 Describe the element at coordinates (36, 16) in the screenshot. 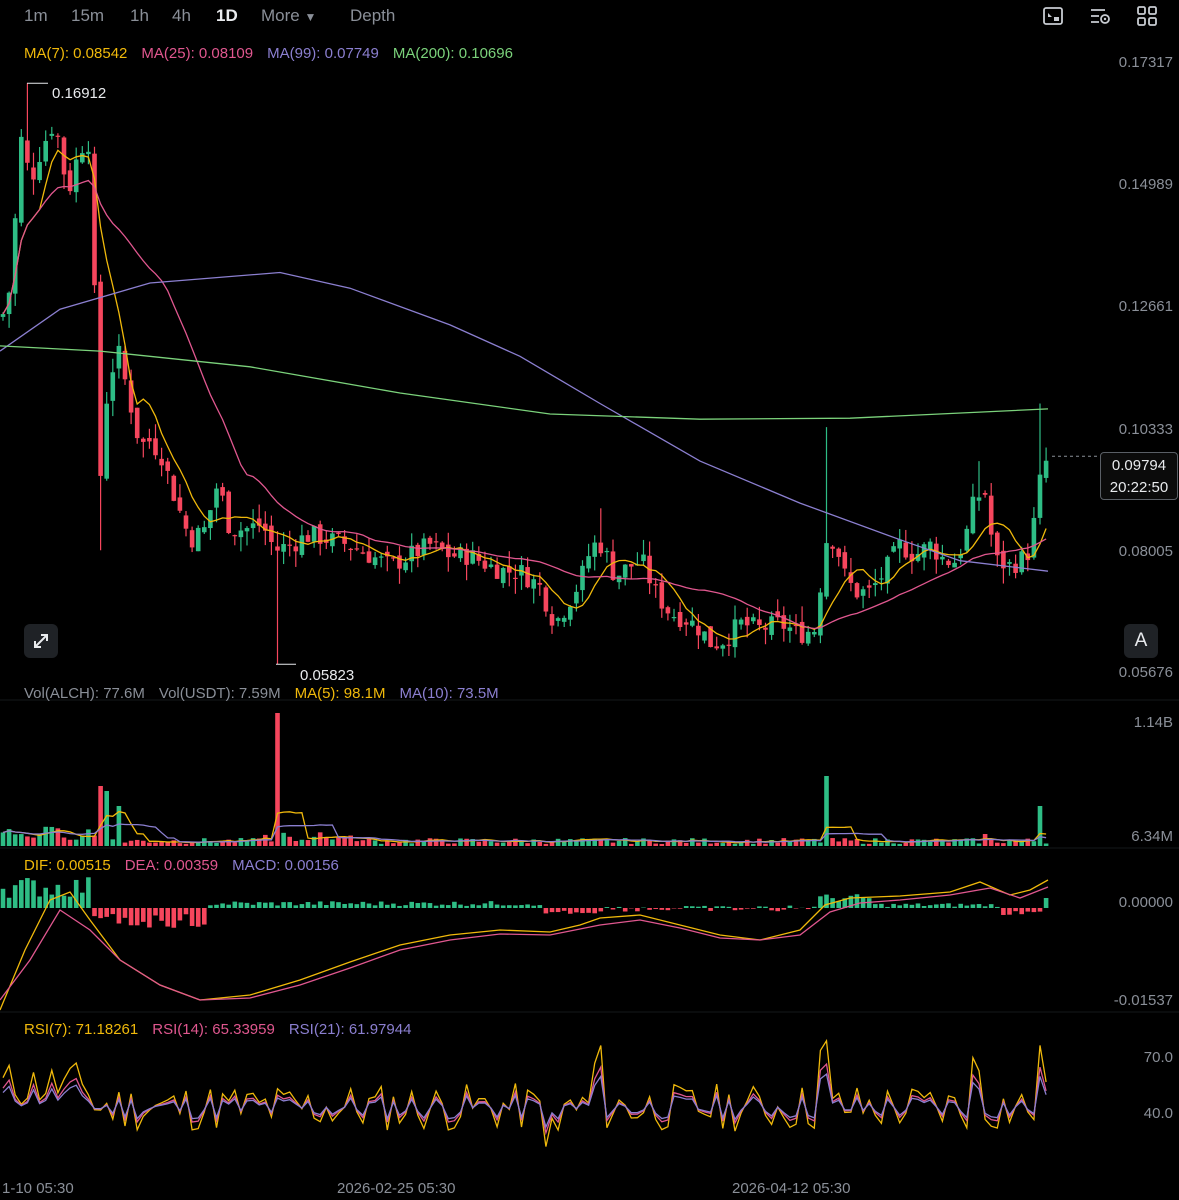

I see `timeframe-tab-1m: 1m` at that location.